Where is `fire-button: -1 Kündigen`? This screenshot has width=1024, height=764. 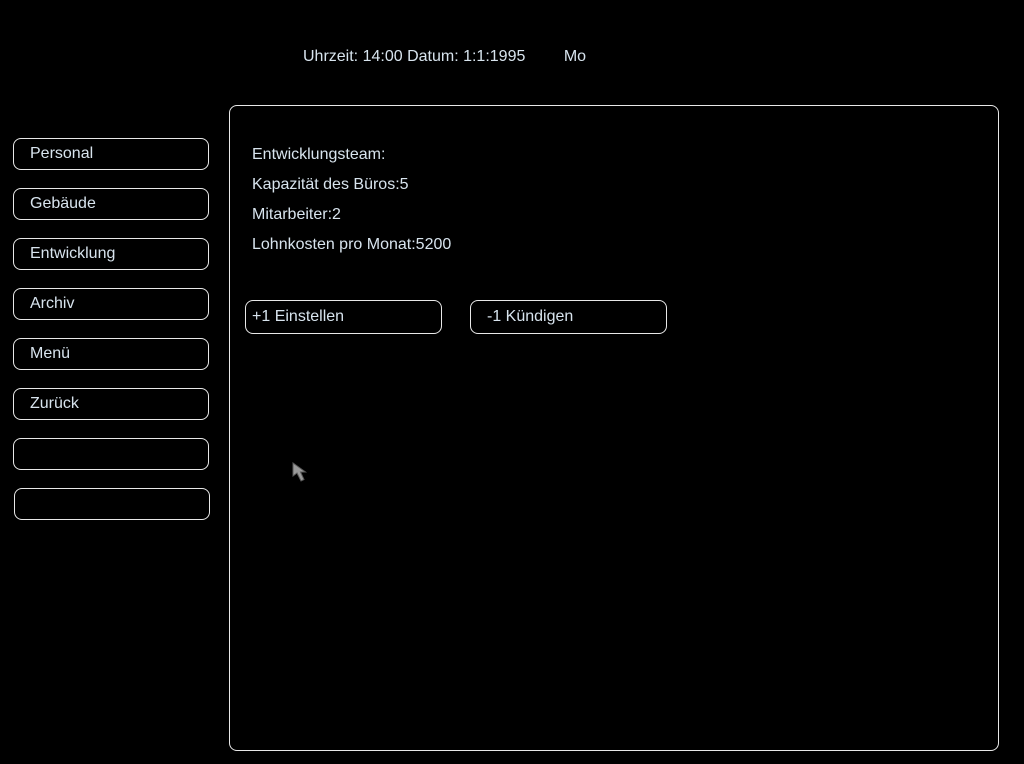 fire-button: -1 Kündigen is located at coordinates (568, 317).